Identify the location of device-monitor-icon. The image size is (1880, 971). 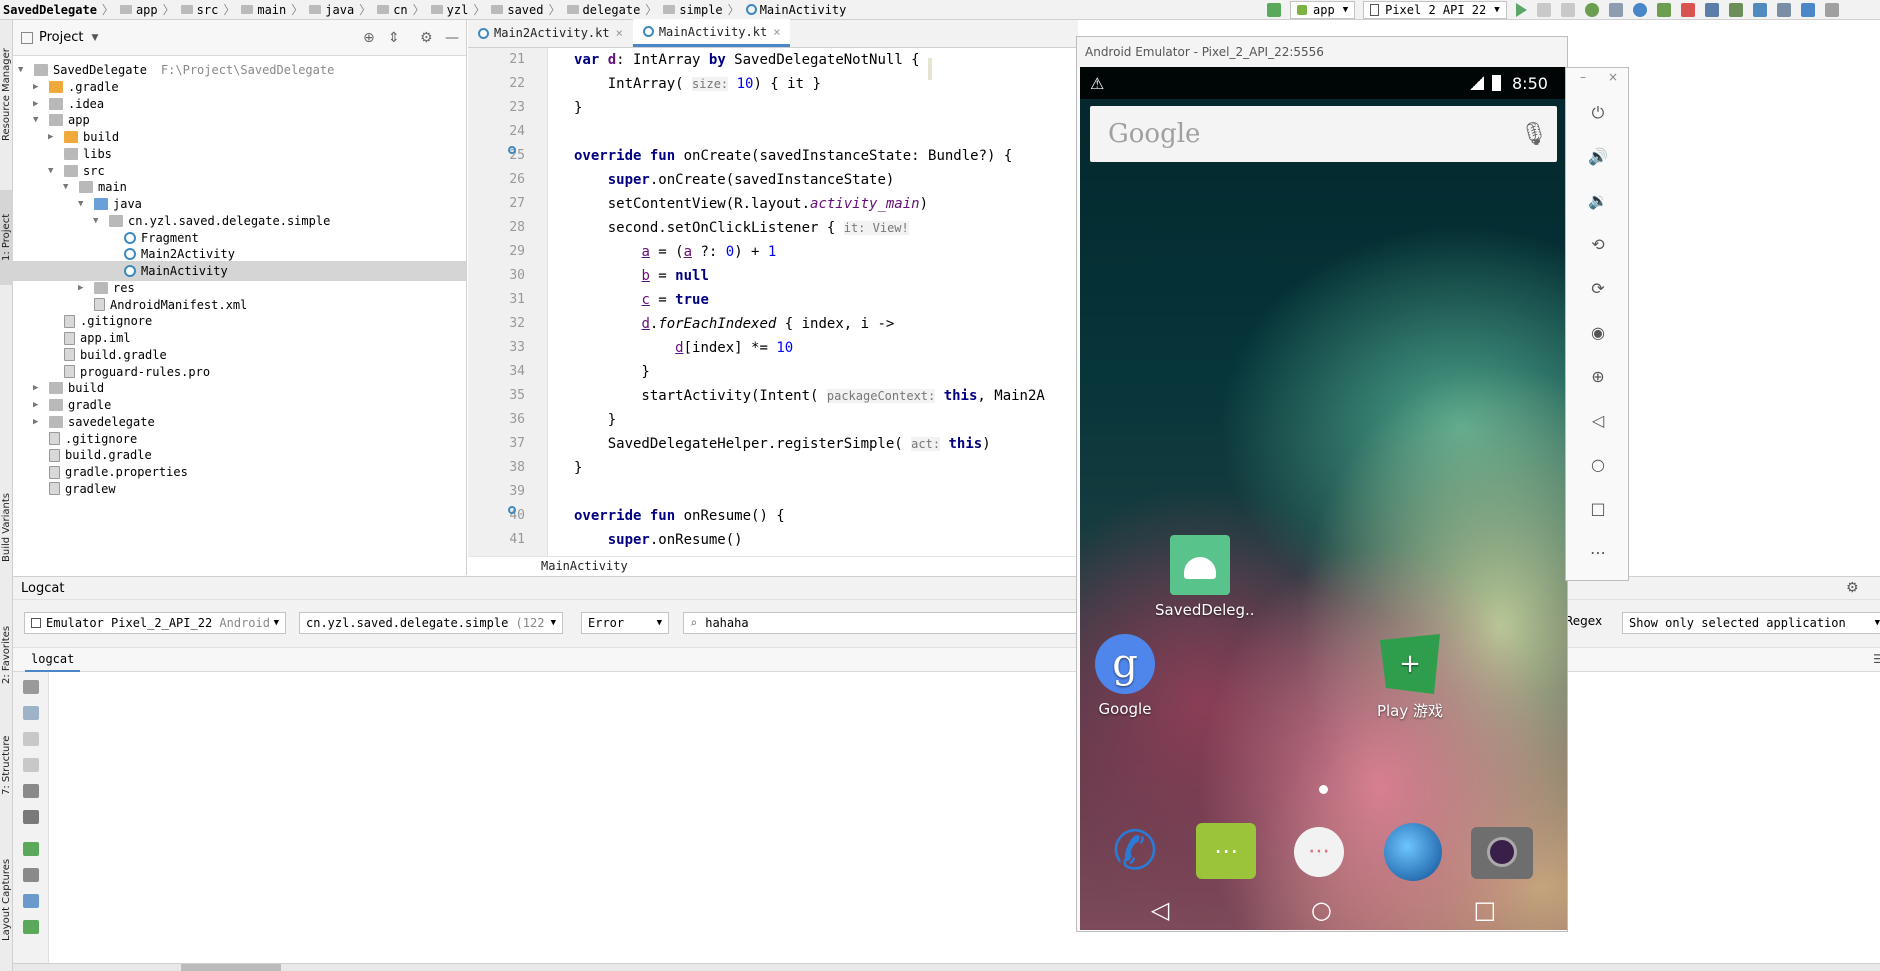
(1783, 10).